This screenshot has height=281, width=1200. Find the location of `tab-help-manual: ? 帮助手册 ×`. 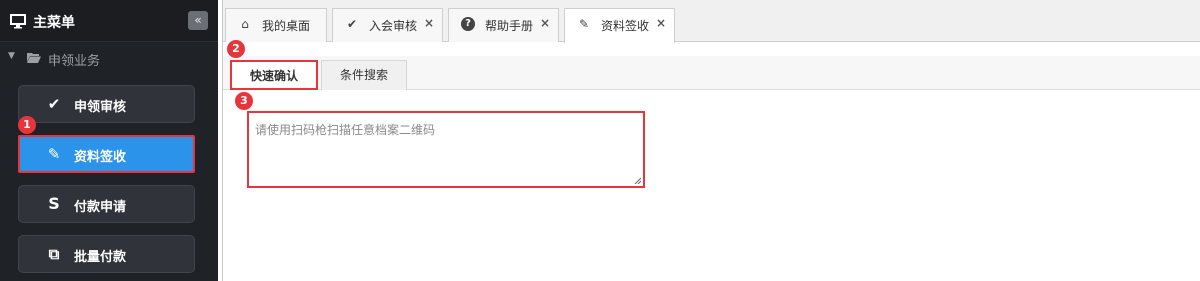

tab-help-manual: ? 帮助手册 × is located at coordinates (503, 25).